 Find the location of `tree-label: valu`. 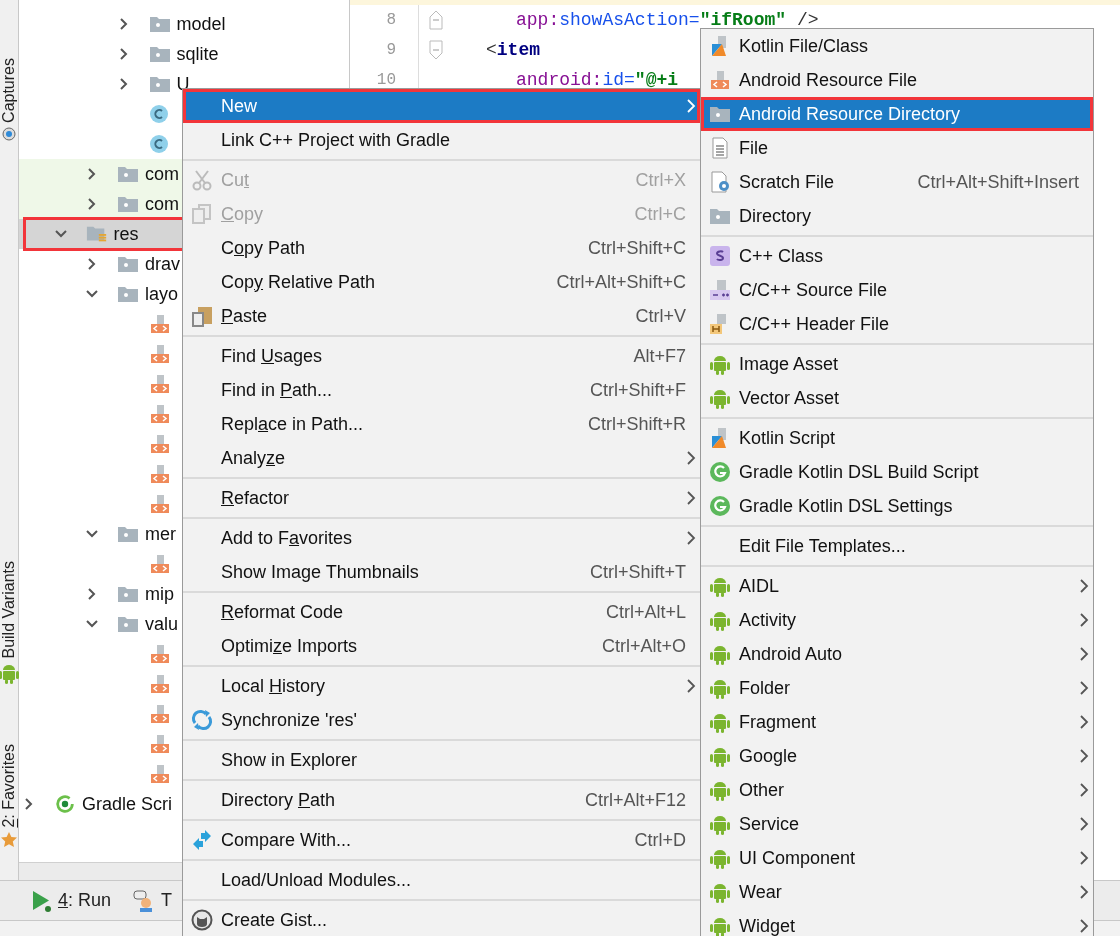

tree-label: valu is located at coordinates (162, 624).